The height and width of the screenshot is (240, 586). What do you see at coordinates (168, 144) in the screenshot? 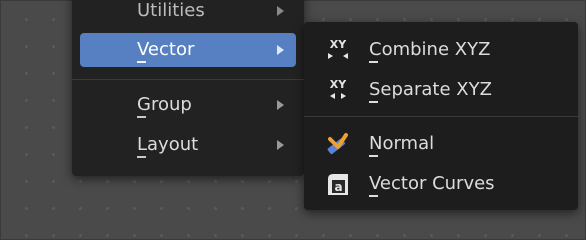
I see `menu-item-layout-label: Layout` at bounding box center [168, 144].